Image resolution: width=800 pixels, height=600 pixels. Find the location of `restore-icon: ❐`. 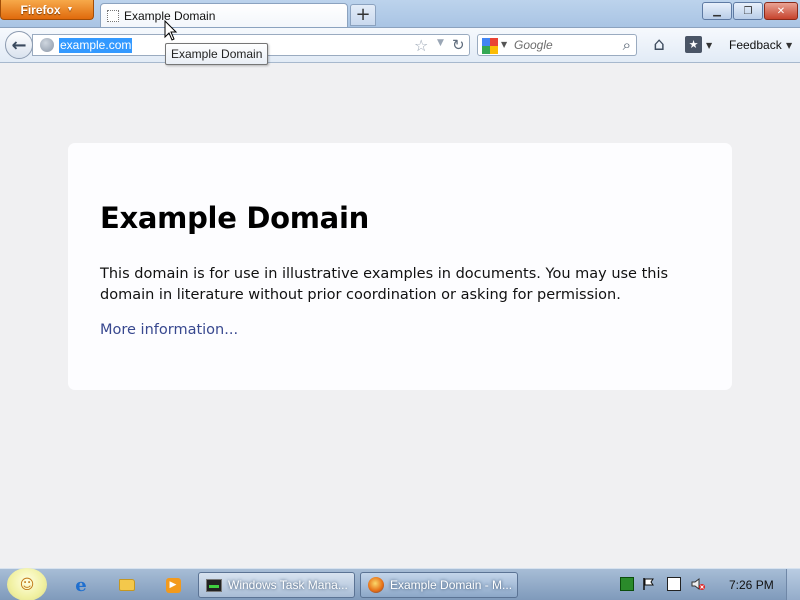

restore-icon: ❐ is located at coordinates (748, 11).